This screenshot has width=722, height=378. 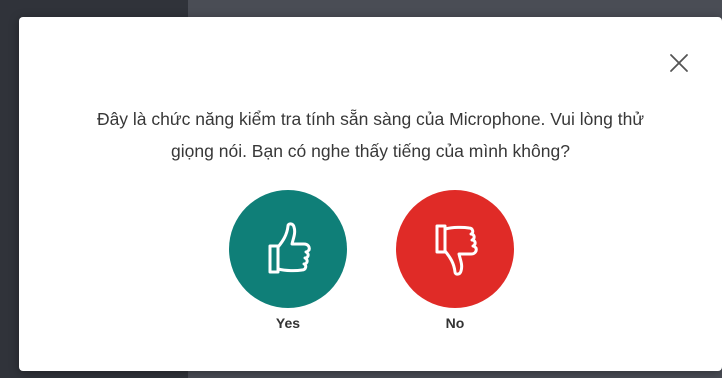 I want to click on thumbs-up-icon, so click(x=289, y=248).